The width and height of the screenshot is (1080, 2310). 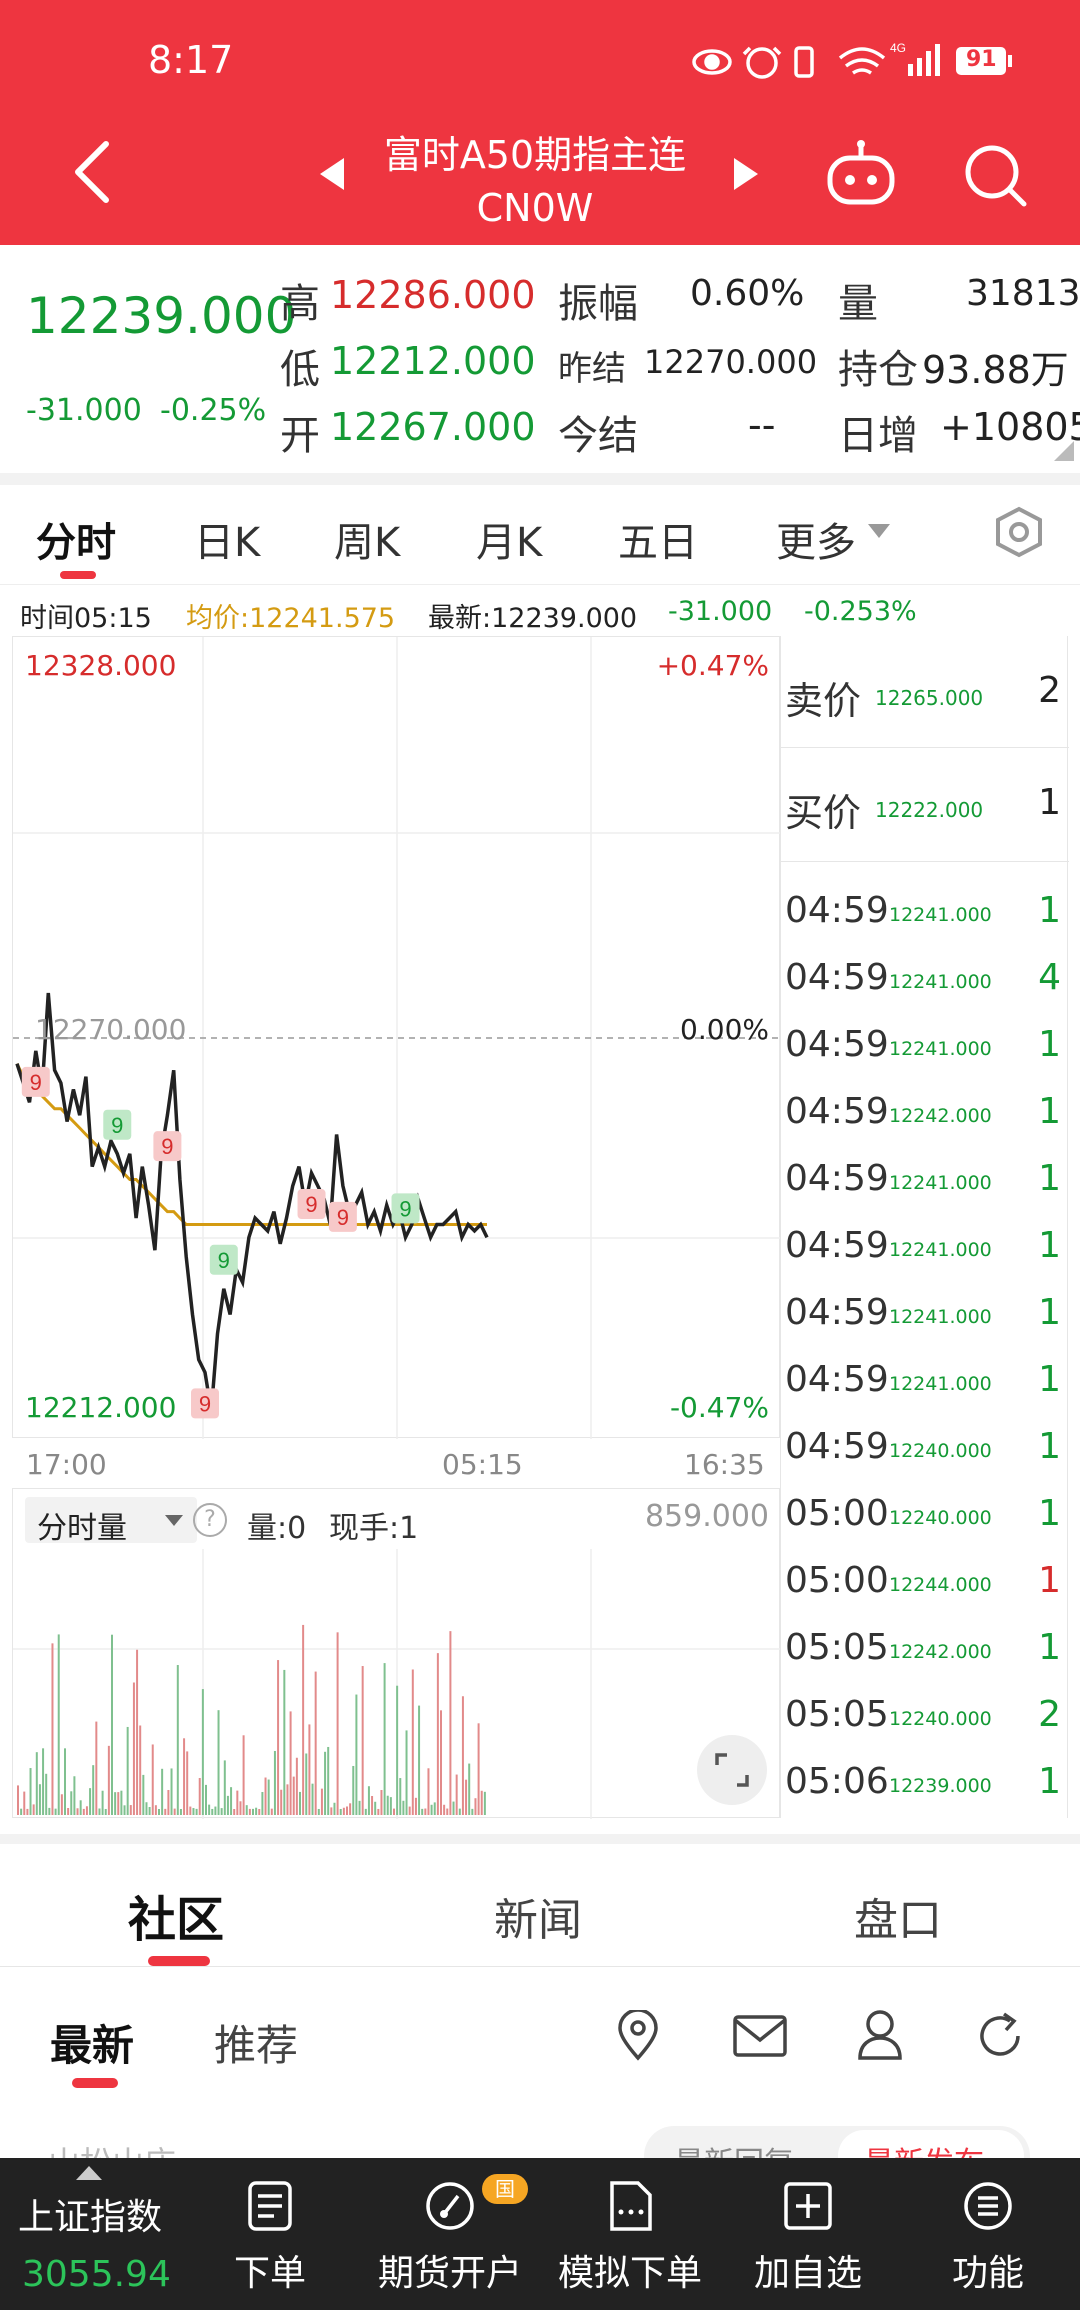 I want to click on tab-monthly-k: 月K, so click(x=509, y=539).